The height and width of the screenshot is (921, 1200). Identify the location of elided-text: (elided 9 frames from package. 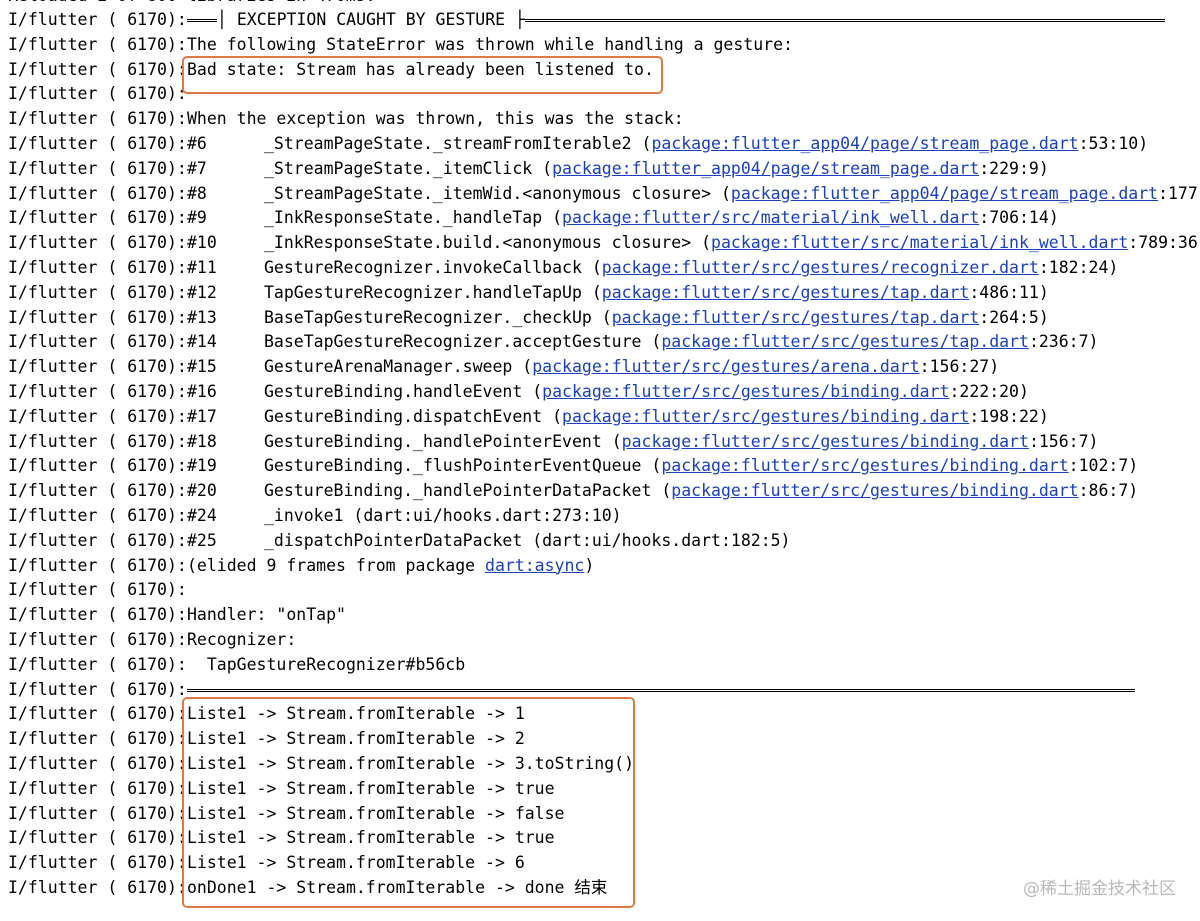
(336, 565).